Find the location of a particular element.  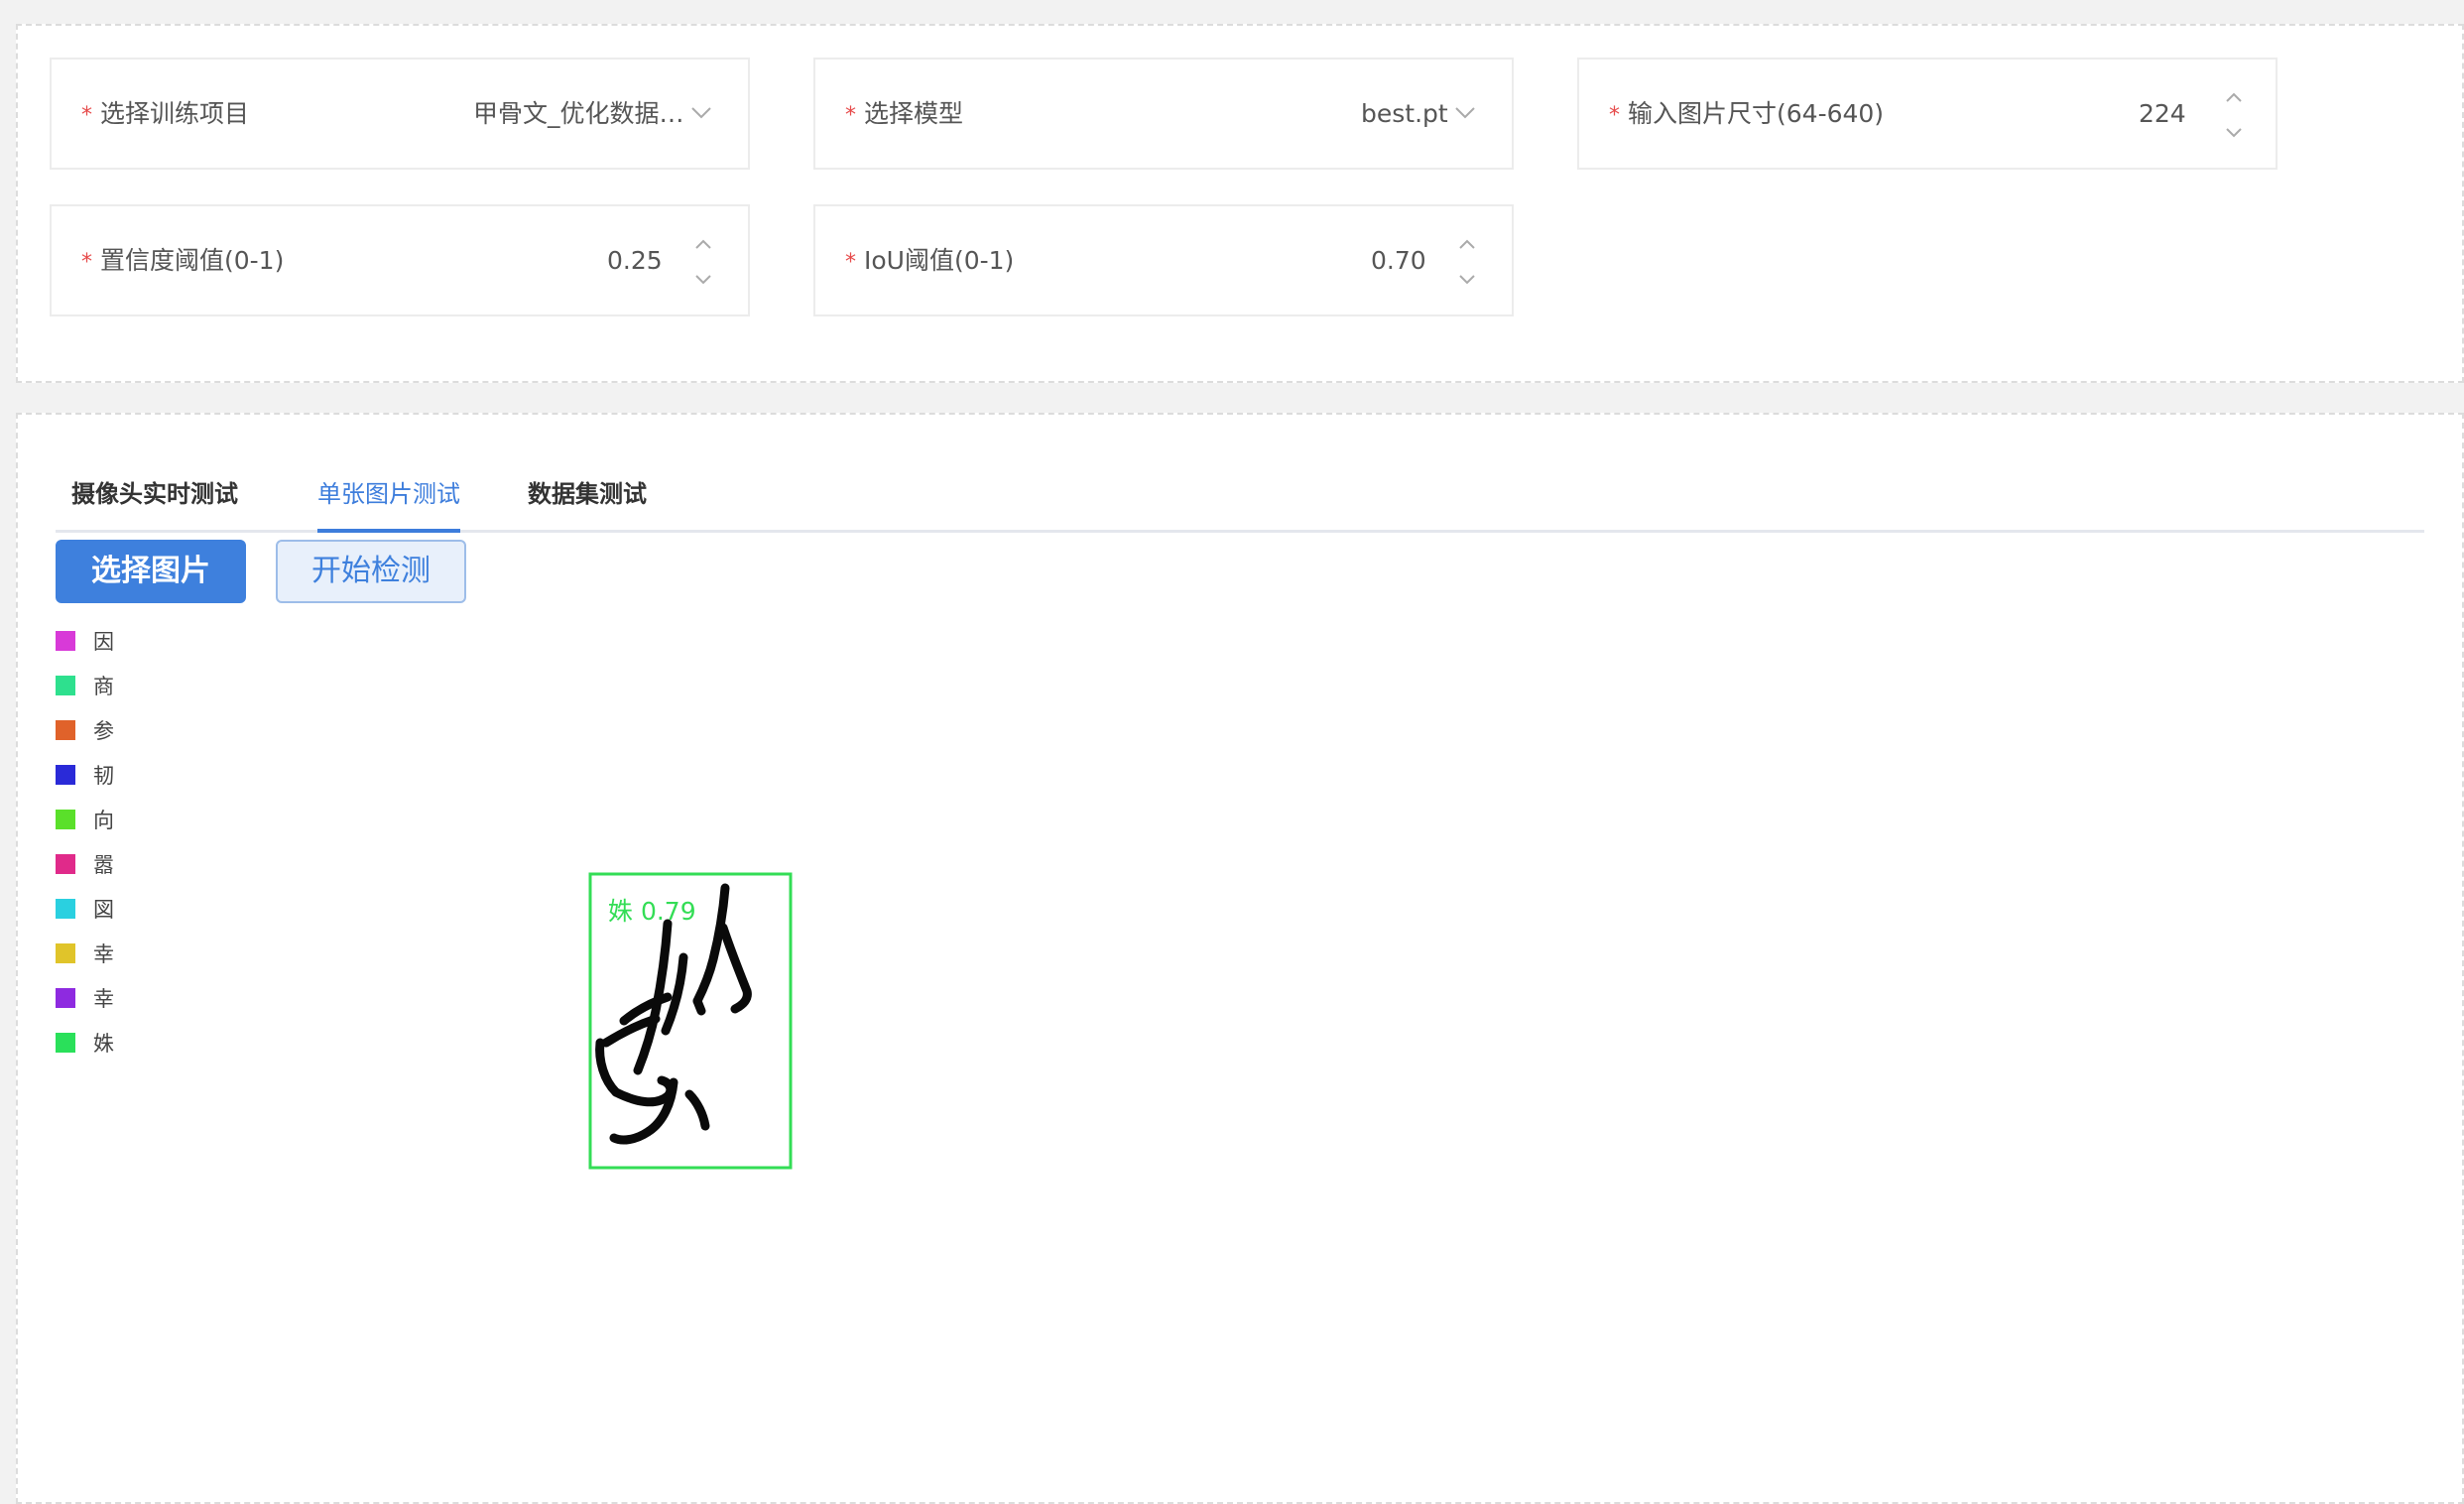

tab-dataset-test: 数据集测试 is located at coordinates (587, 494).